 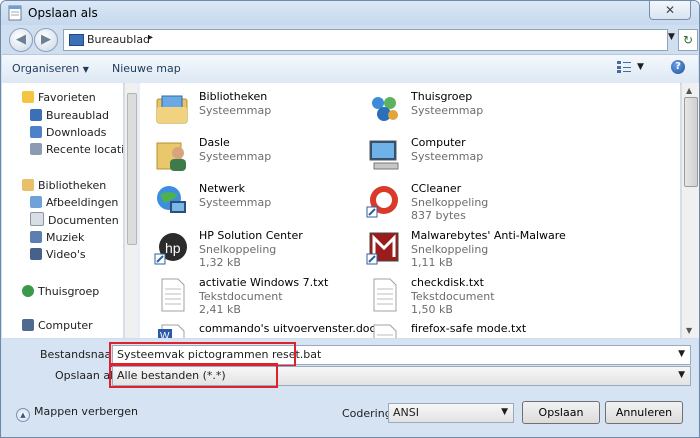 What do you see at coordinates (146, 68) in the screenshot?
I see `new-folder-button: Nieuwe map` at bounding box center [146, 68].